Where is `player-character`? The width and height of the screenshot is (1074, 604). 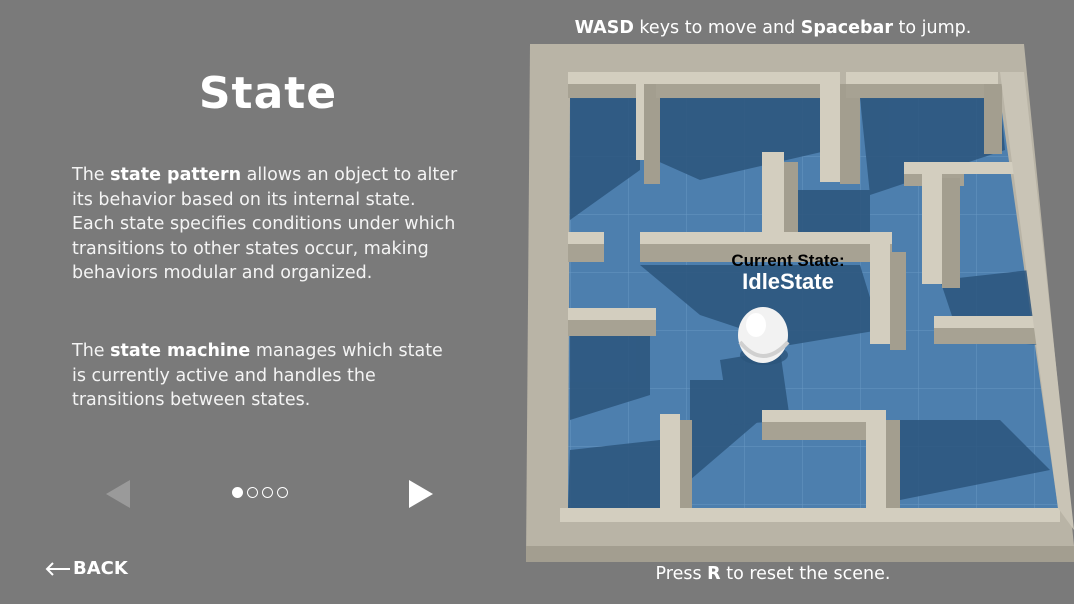 player-character is located at coordinates (764, 336).